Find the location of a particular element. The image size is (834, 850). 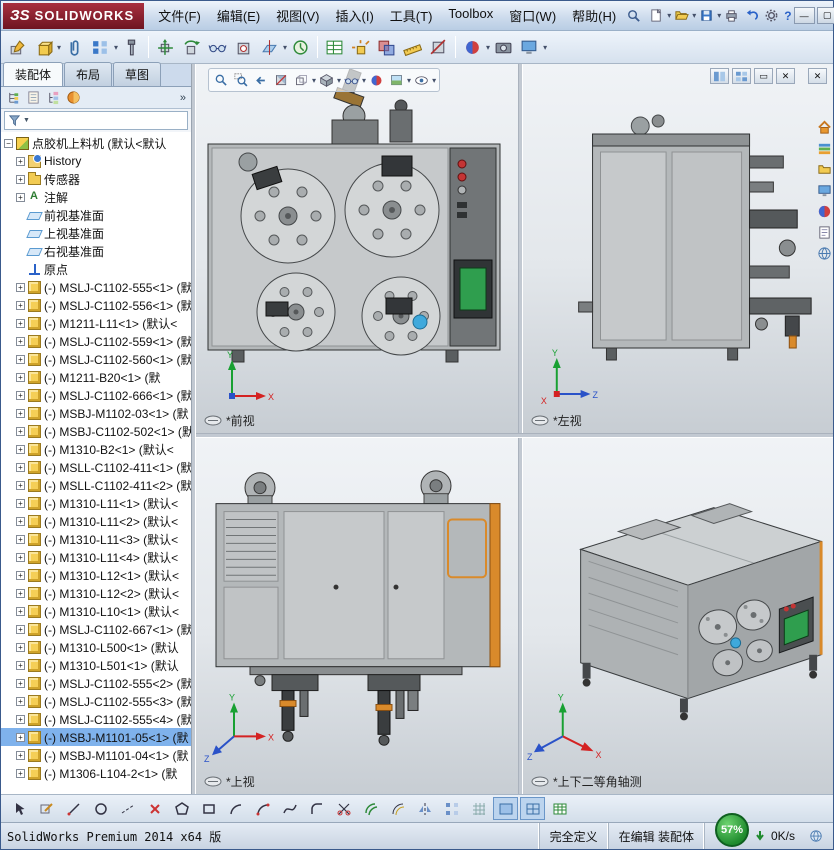

spline-tool-icon is located at coordinates (289, 808).